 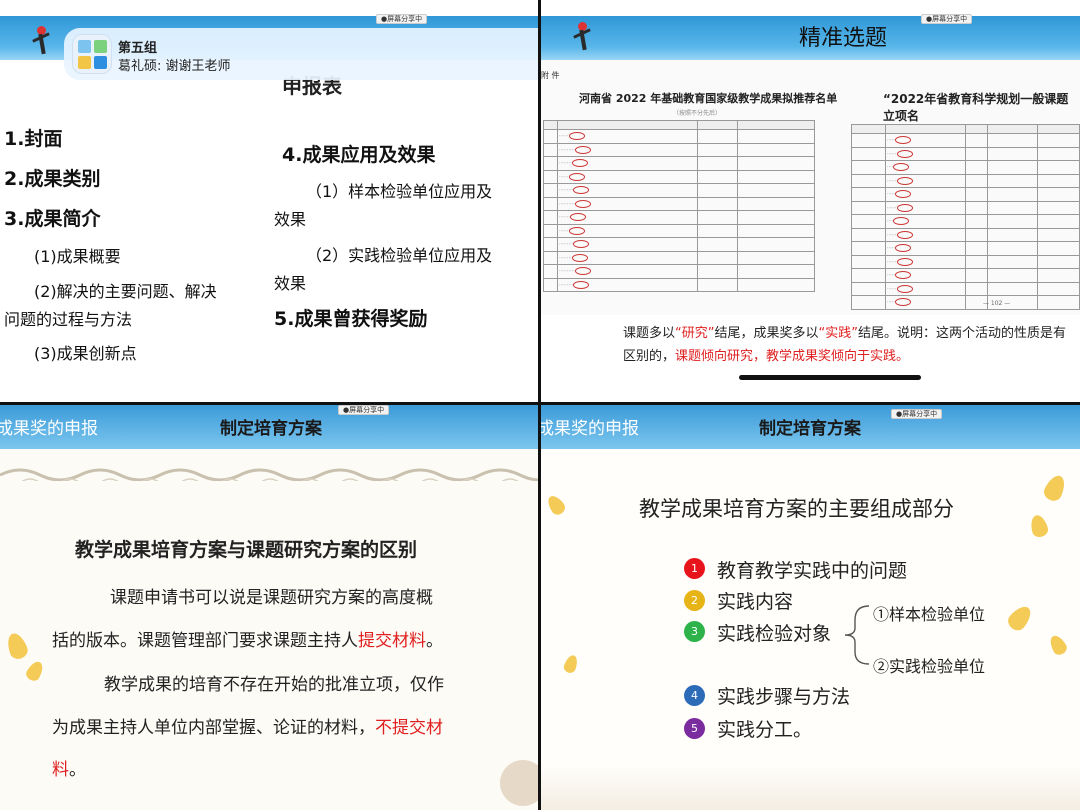 I want to click on call-message: 葛礼硕: 谢谢王老师, so click(x=174, y=66).